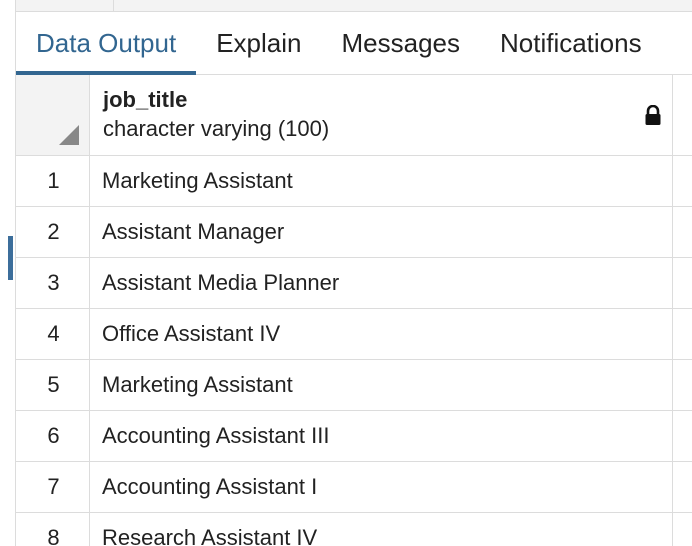 This screenshot has height=546, width=692. Describe the element at coordinates (381, 436) in the screenshot. I see `cell-job-title: Accounting Assistant III` at that location.